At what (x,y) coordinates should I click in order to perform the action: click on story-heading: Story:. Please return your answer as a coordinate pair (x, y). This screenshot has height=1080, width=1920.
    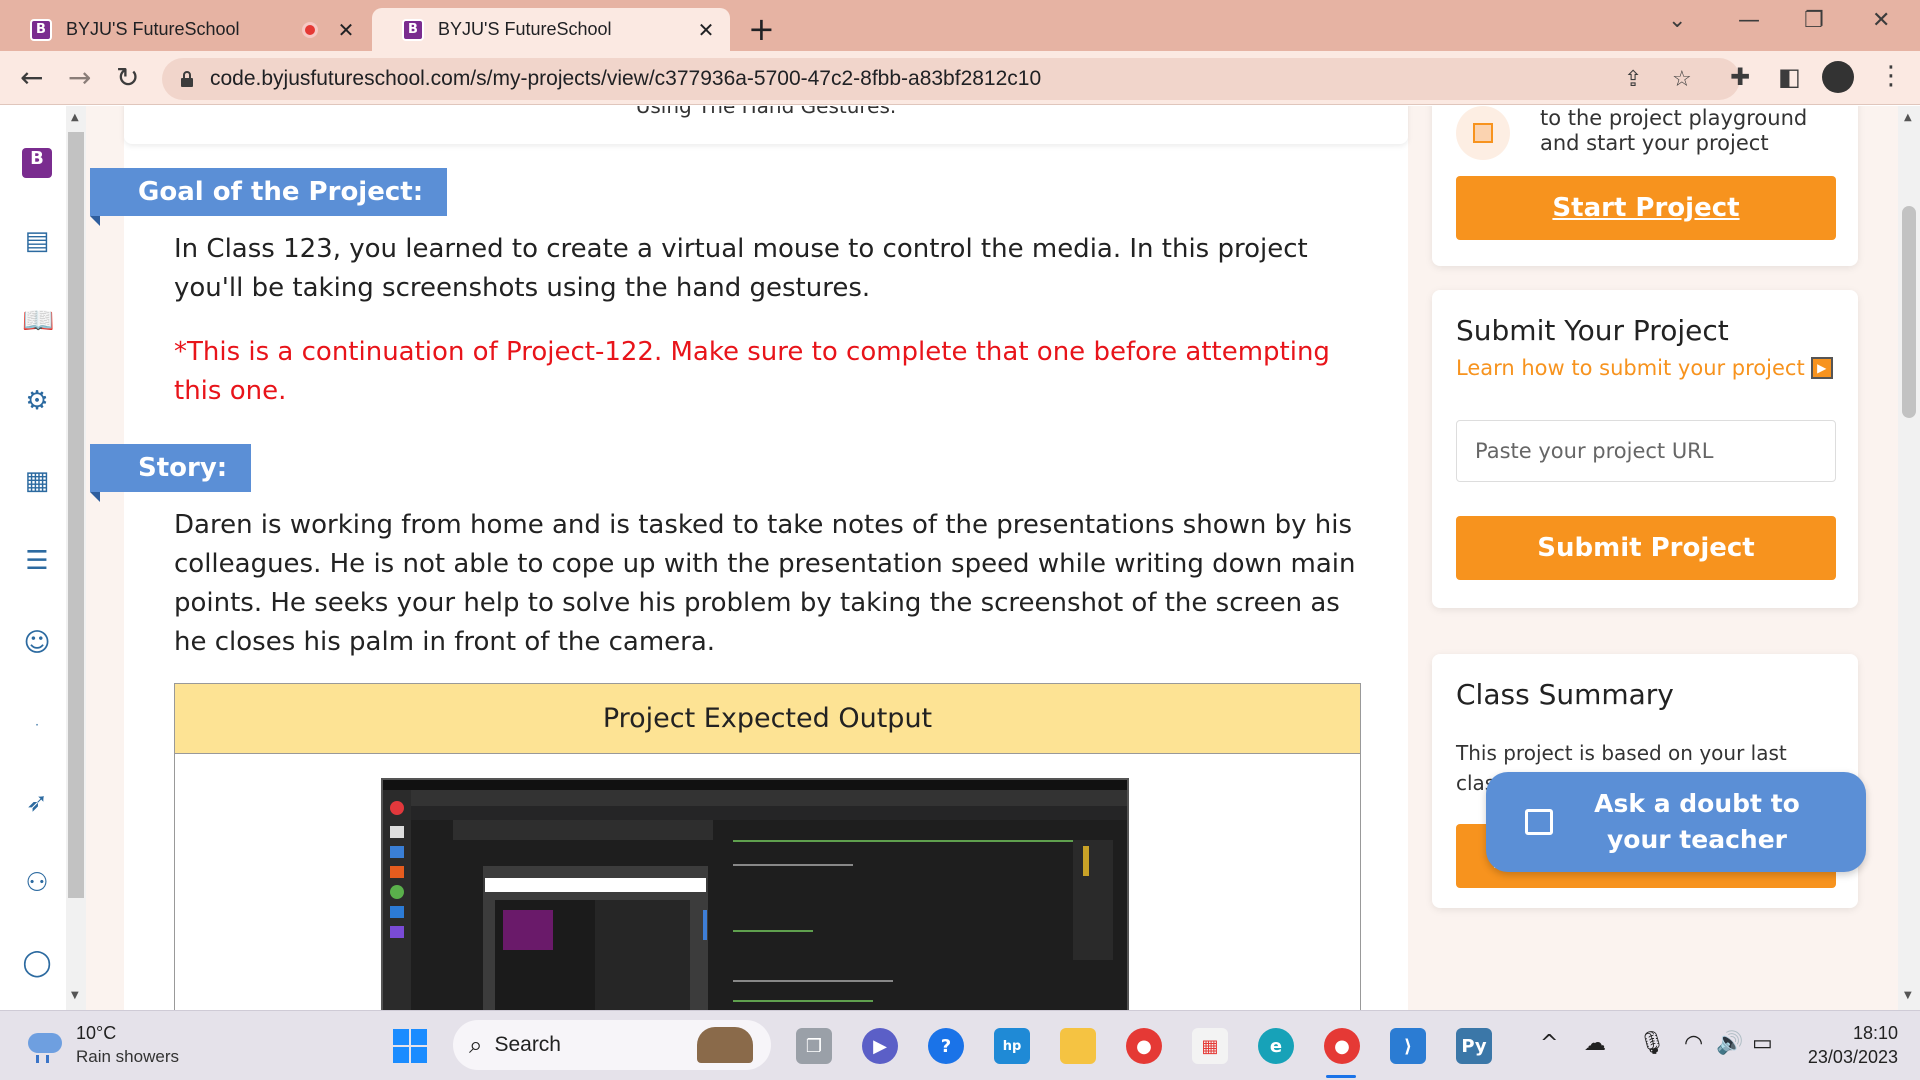
    Looking at the image, I should click on (171, 473).